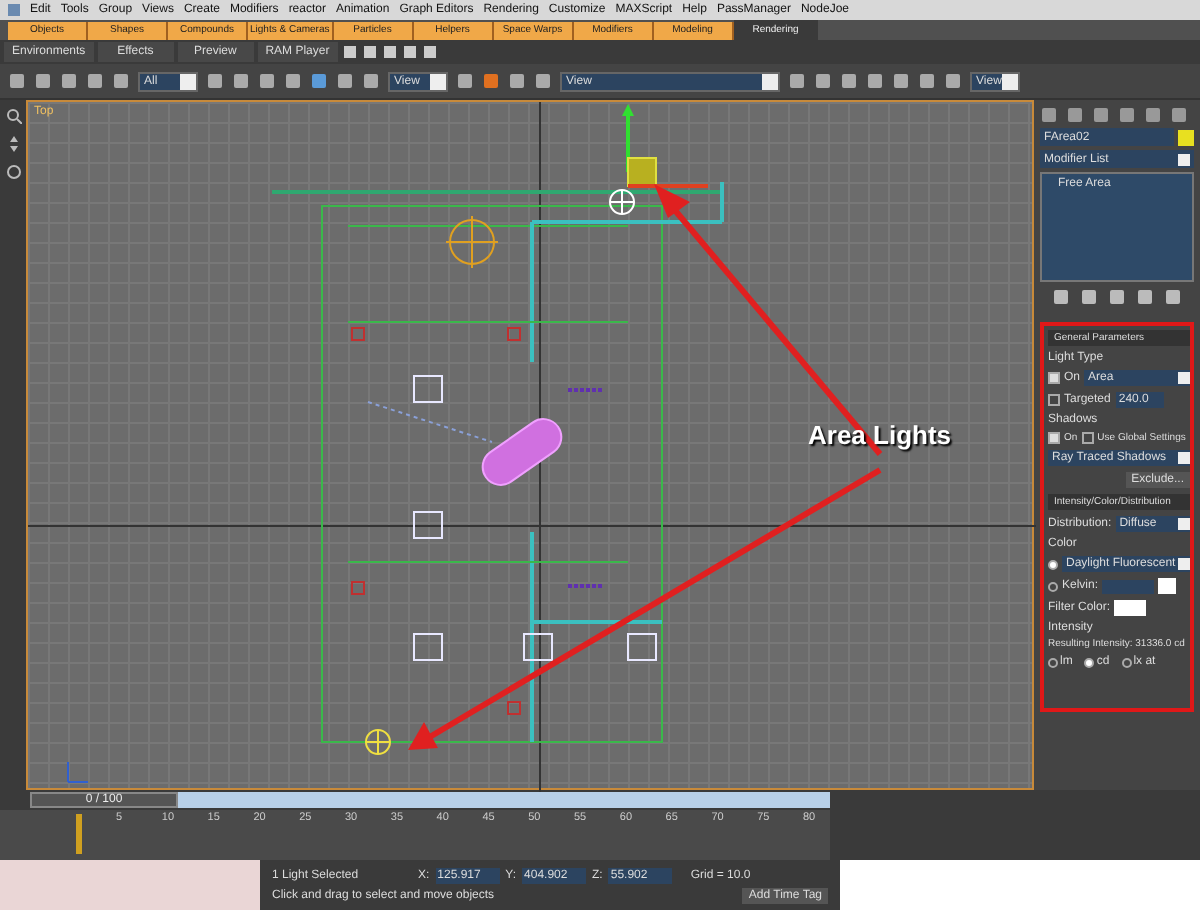  I want to click on light-gizmo-drawing, so click(658, 159).